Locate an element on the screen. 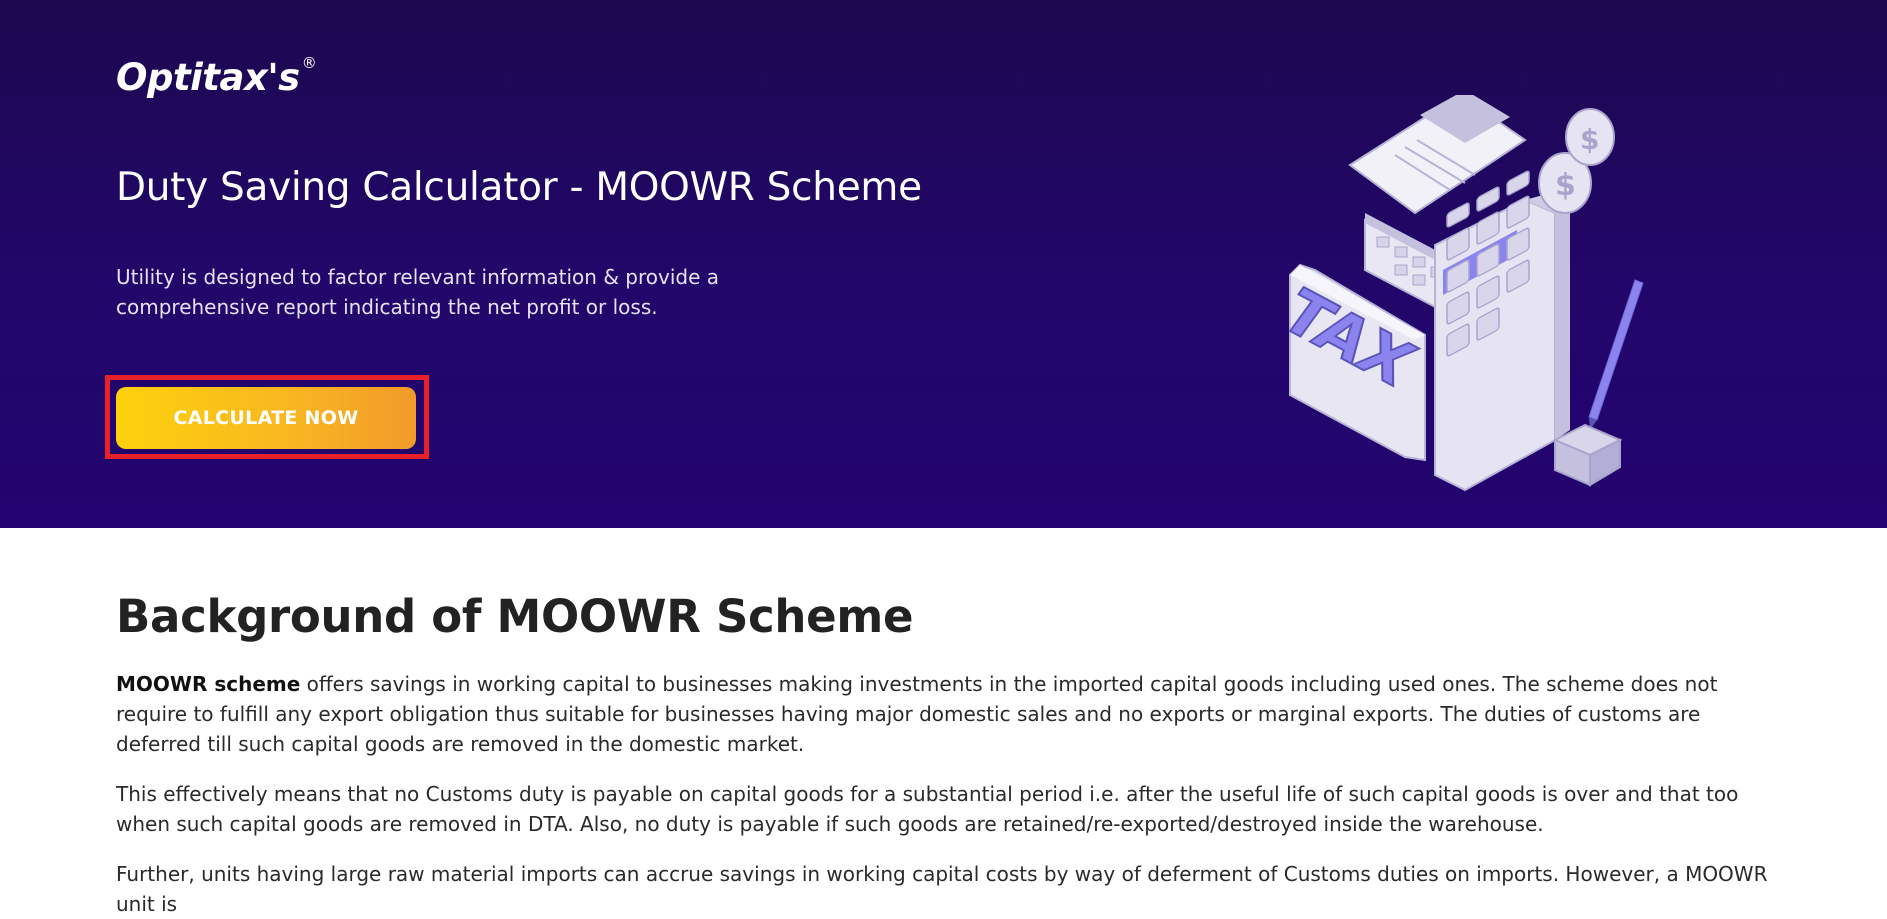  tax-calculator-illustration: TAX $ $ is located at coordinates (1464, 293).